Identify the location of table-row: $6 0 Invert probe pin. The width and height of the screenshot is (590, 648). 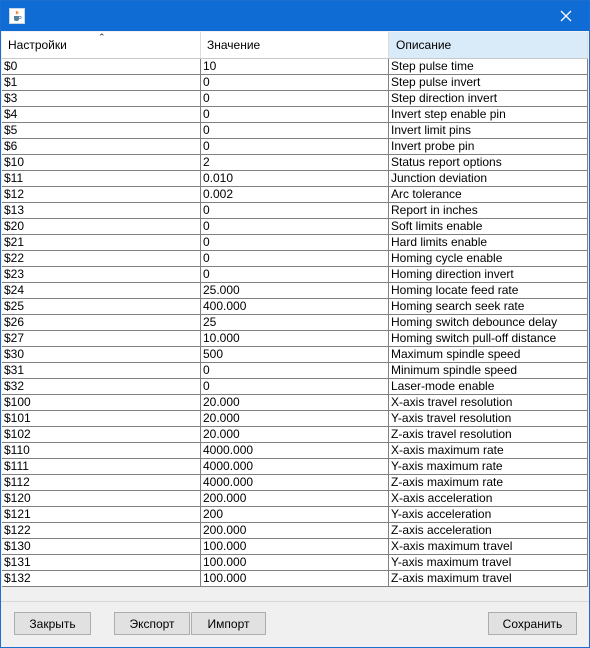
(295, 147).